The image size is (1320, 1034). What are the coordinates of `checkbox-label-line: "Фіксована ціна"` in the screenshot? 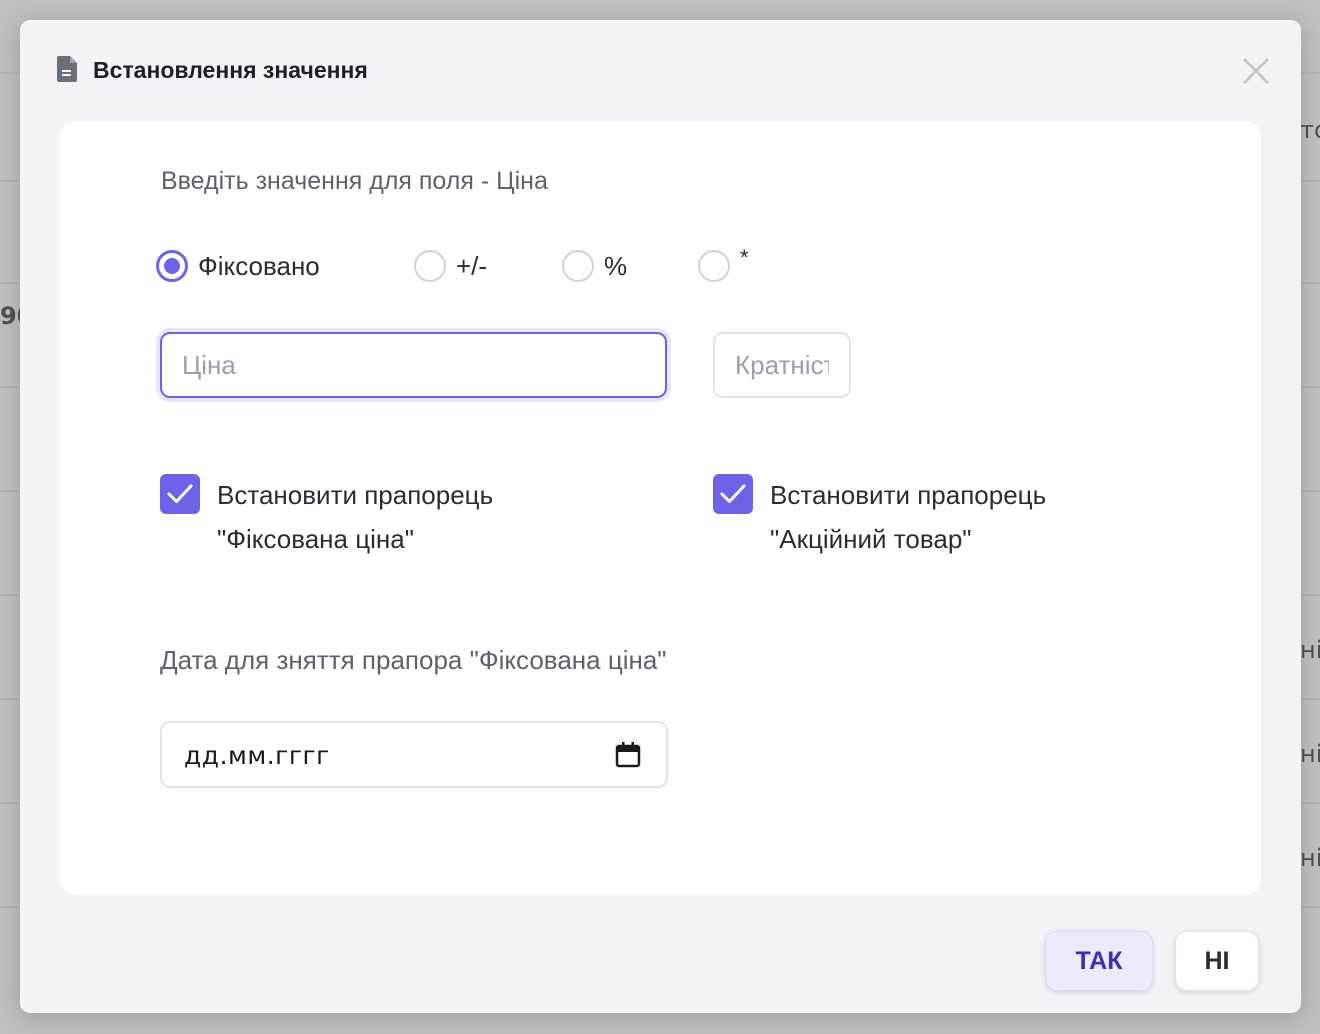 It's located at (315, 539).